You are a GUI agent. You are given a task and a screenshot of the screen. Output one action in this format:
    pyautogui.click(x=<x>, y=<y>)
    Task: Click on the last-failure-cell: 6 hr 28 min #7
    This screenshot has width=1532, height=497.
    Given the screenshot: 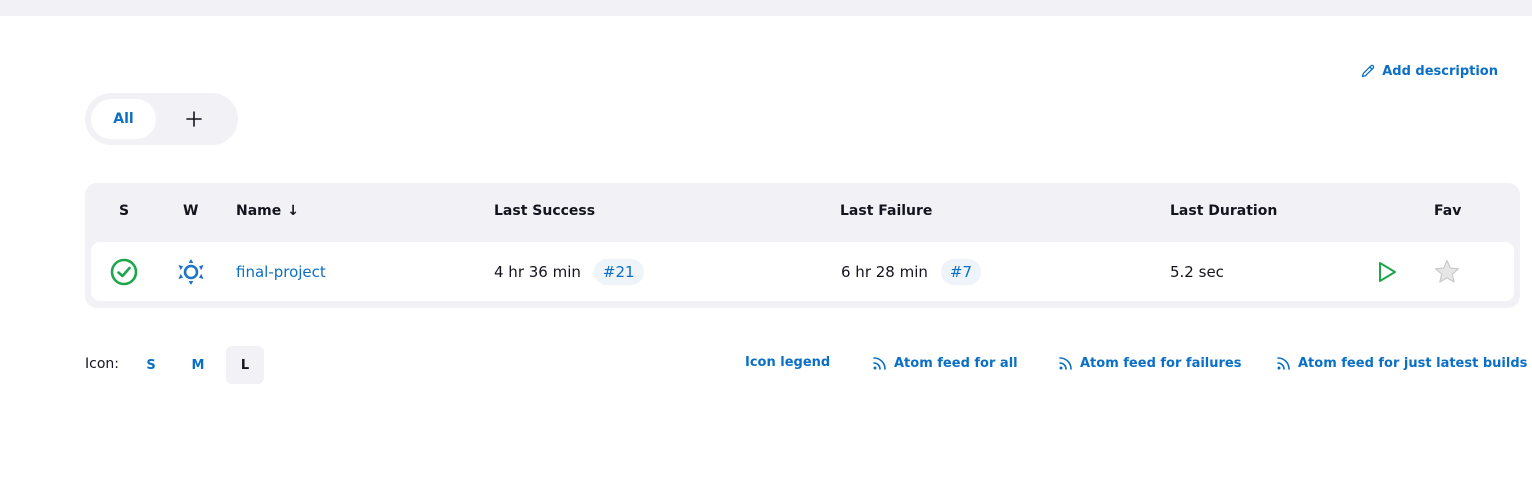 What is the action you would take?
    pyautogui.click(x=911, y=271)
    